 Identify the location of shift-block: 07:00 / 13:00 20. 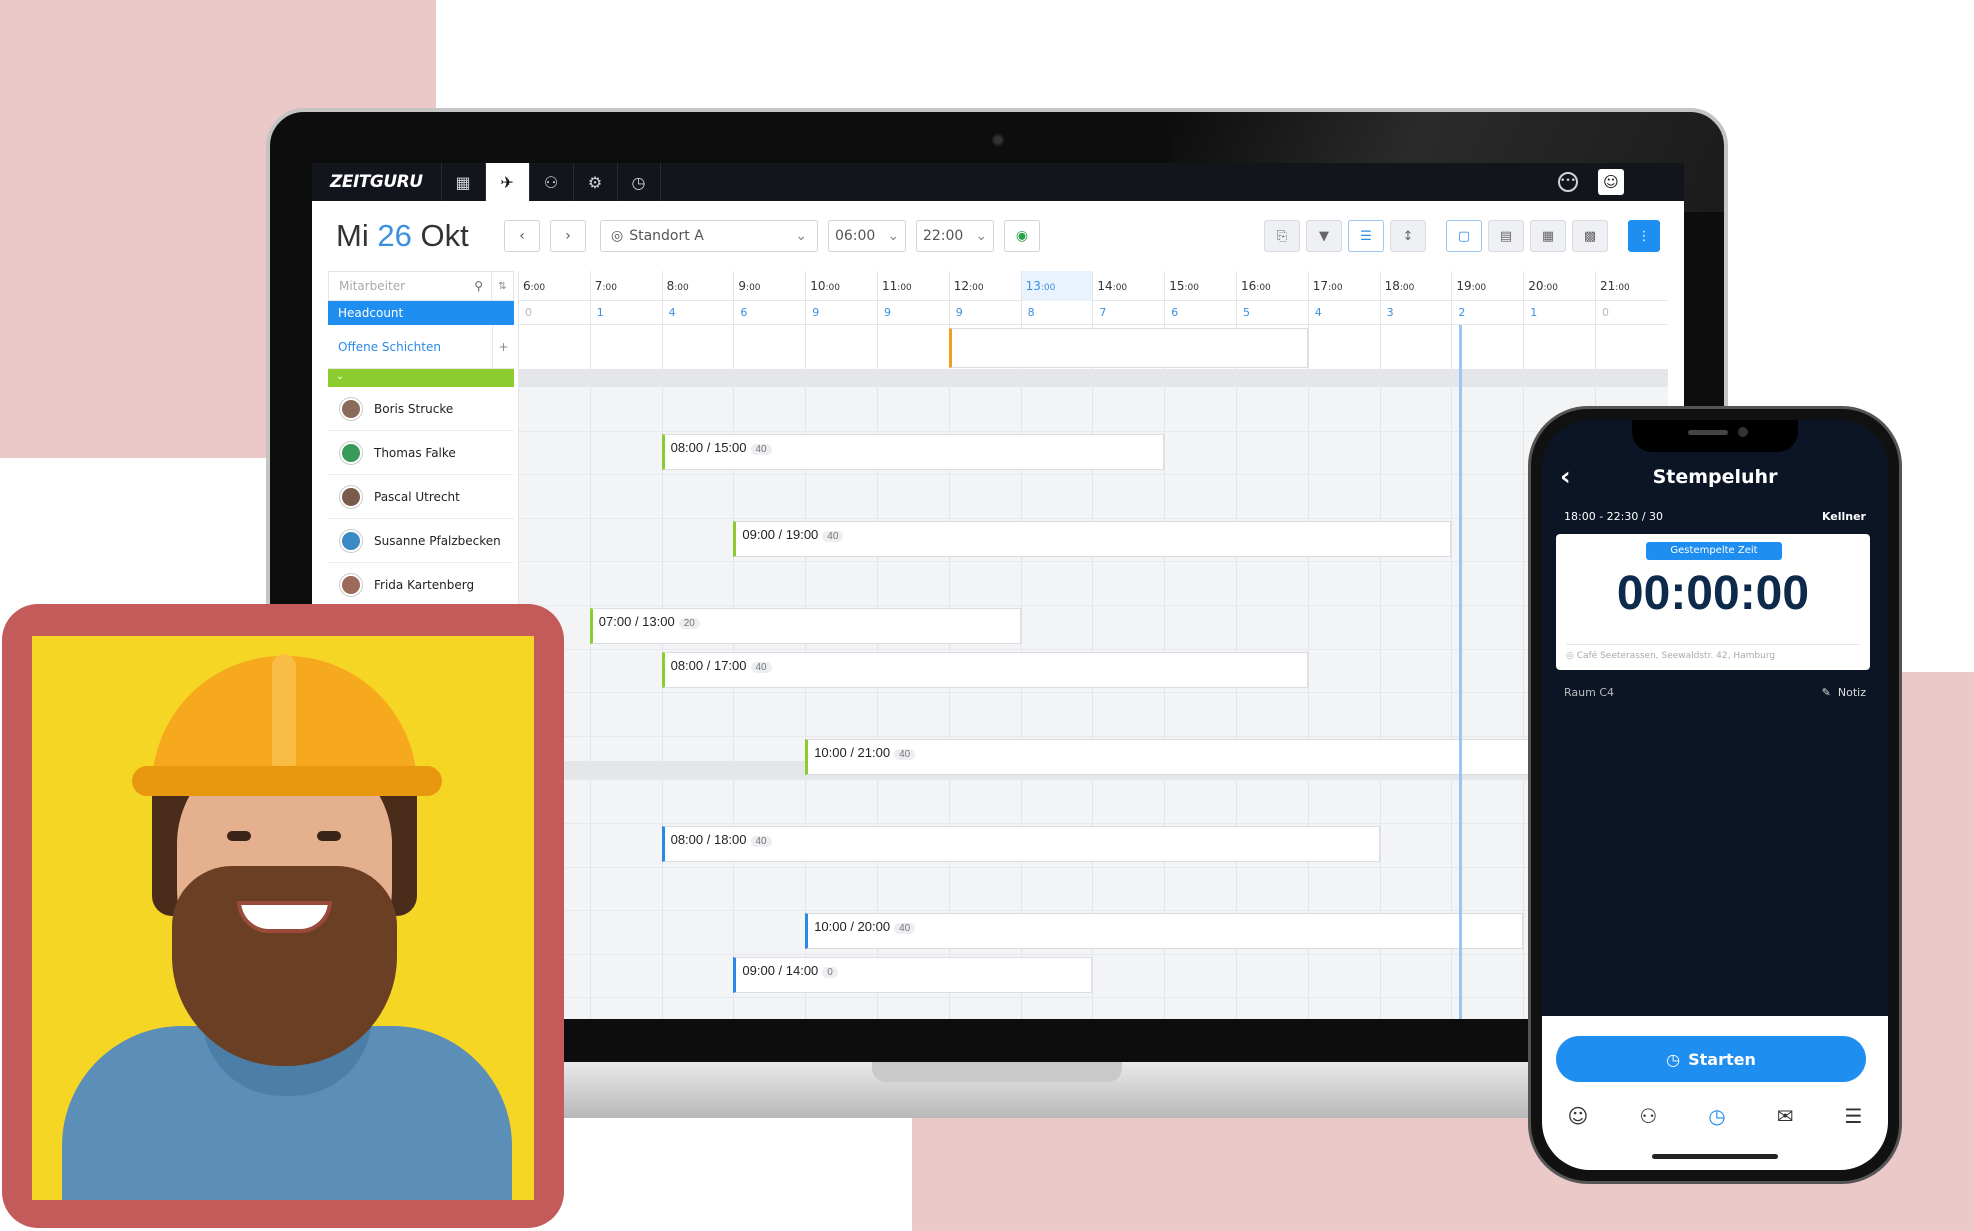
(805, 626).